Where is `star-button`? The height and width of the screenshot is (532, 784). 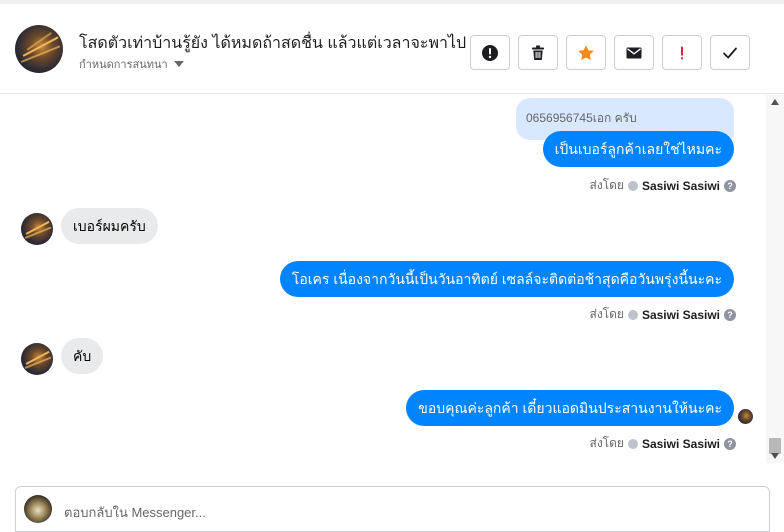
star-button is located at coordinates (586, 52).